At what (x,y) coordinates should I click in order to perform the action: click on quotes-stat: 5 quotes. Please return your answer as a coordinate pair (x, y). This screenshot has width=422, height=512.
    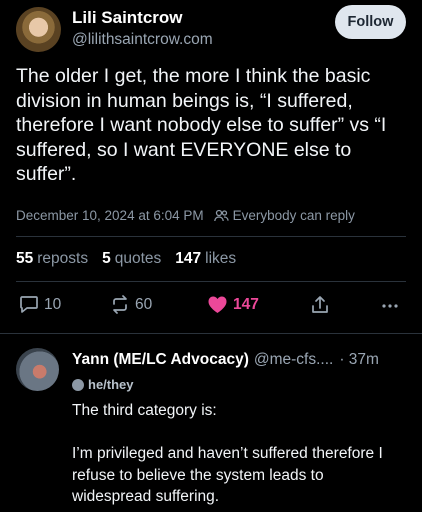
    Looking at the image, I should click on (131, 259).